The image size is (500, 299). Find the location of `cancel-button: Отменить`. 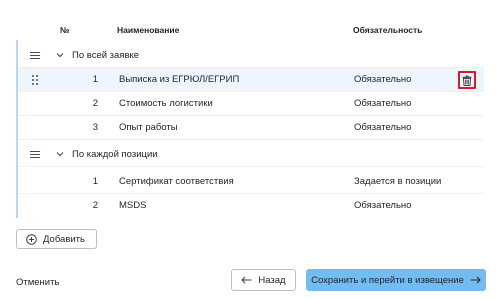

cancel-button: Отменить is located at coordinates (37, 282).